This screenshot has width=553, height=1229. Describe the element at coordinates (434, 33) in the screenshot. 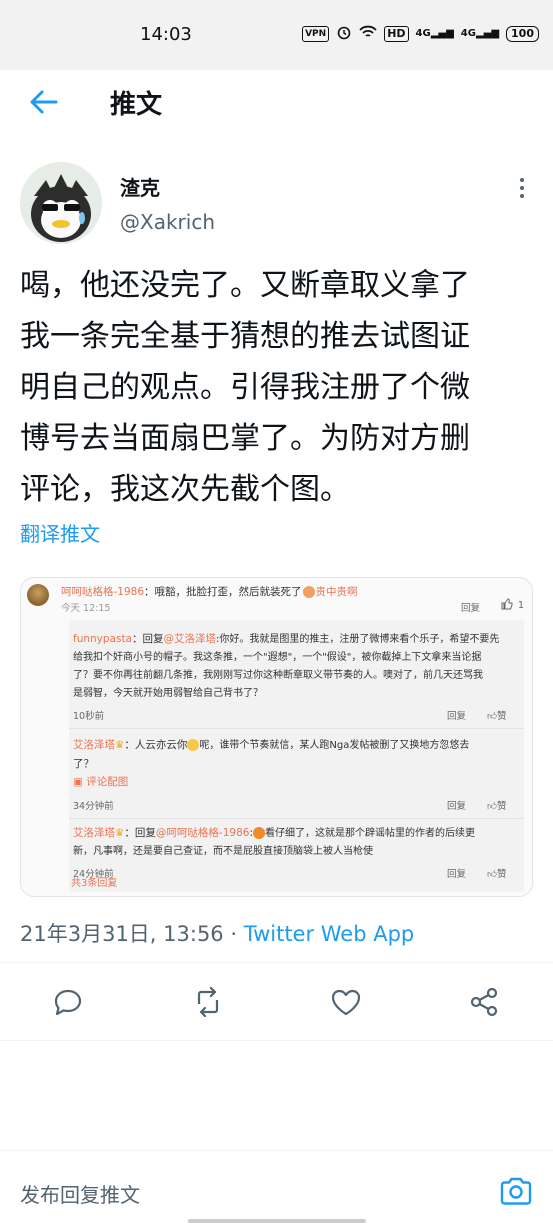

I see `signal-icon-1: 4G▂▄▆` at that location.